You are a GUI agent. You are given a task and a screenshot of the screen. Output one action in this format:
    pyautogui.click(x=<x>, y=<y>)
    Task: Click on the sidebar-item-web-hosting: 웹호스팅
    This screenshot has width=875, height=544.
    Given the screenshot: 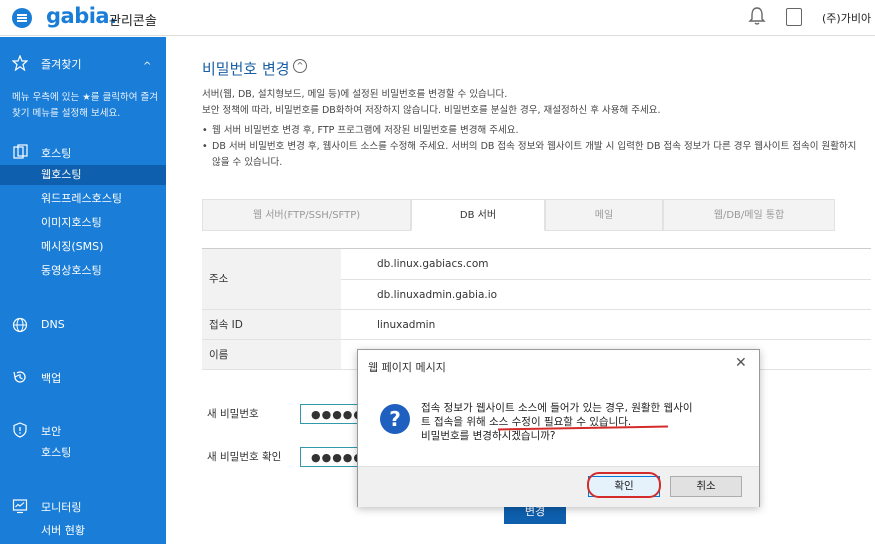 What is the action you would take?
    pyautogui.click(x=83, y=175)
    